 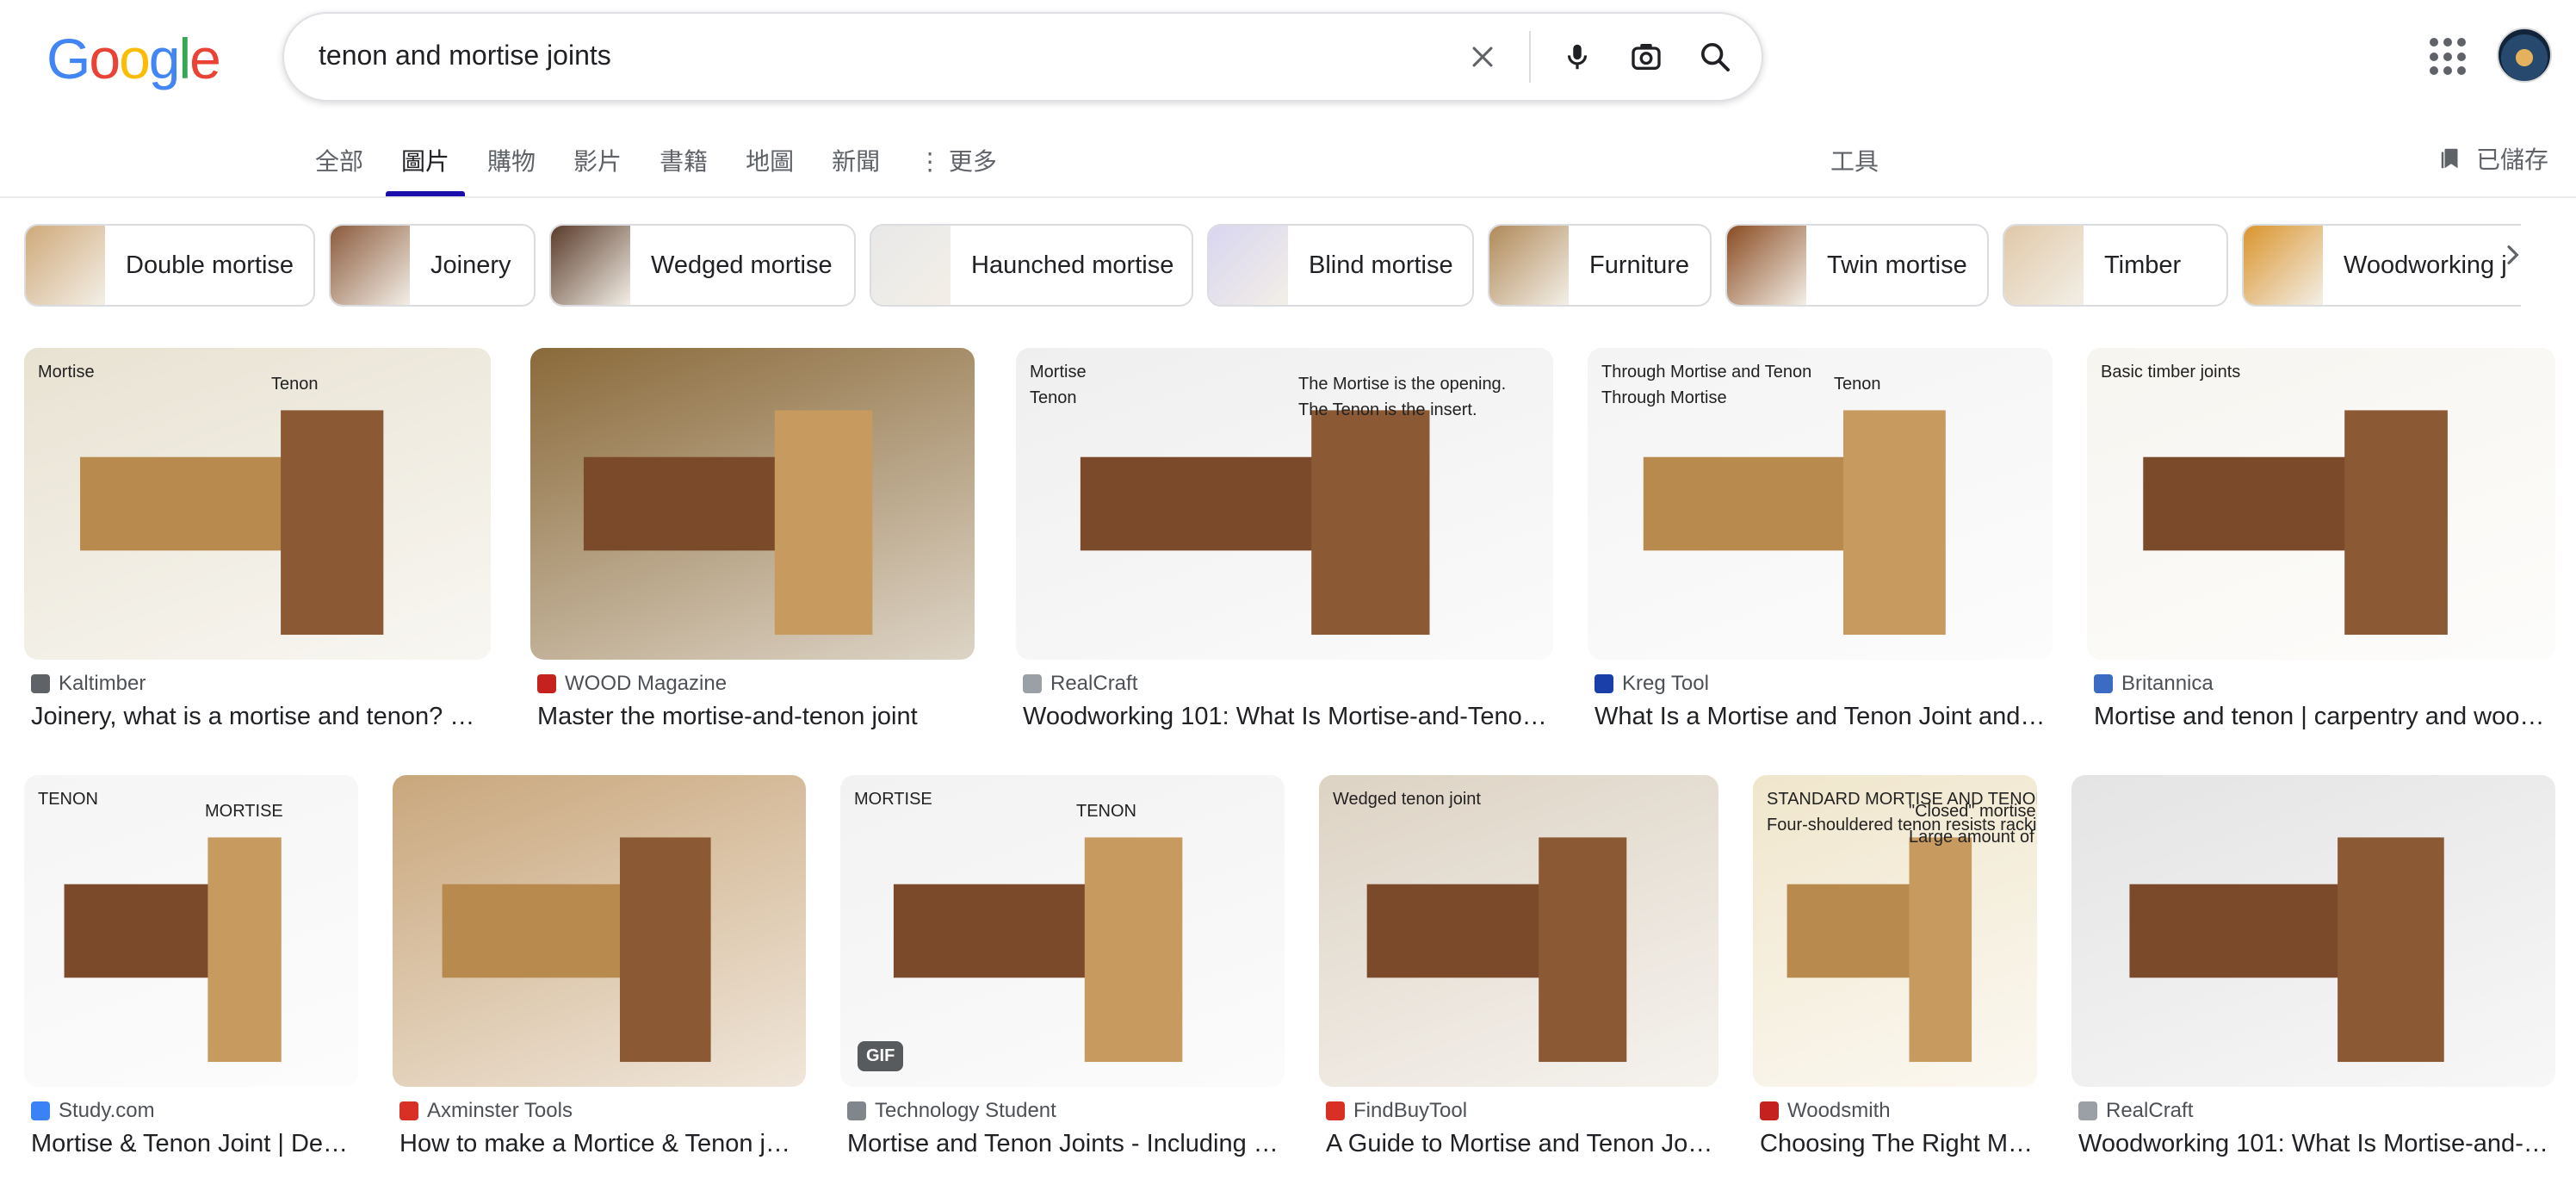 What do you see at coordinates (683, 169) in the screenshot?
I see `tab-books: 書籍` at bounding box center [683, 169].